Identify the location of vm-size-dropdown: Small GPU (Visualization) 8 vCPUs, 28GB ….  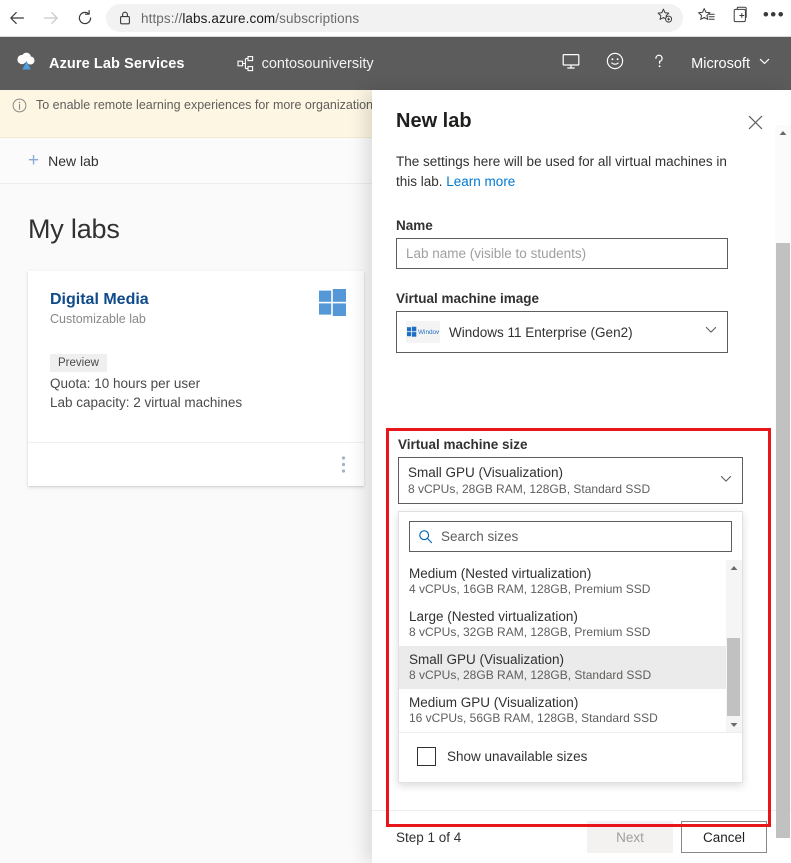
(570, 480).